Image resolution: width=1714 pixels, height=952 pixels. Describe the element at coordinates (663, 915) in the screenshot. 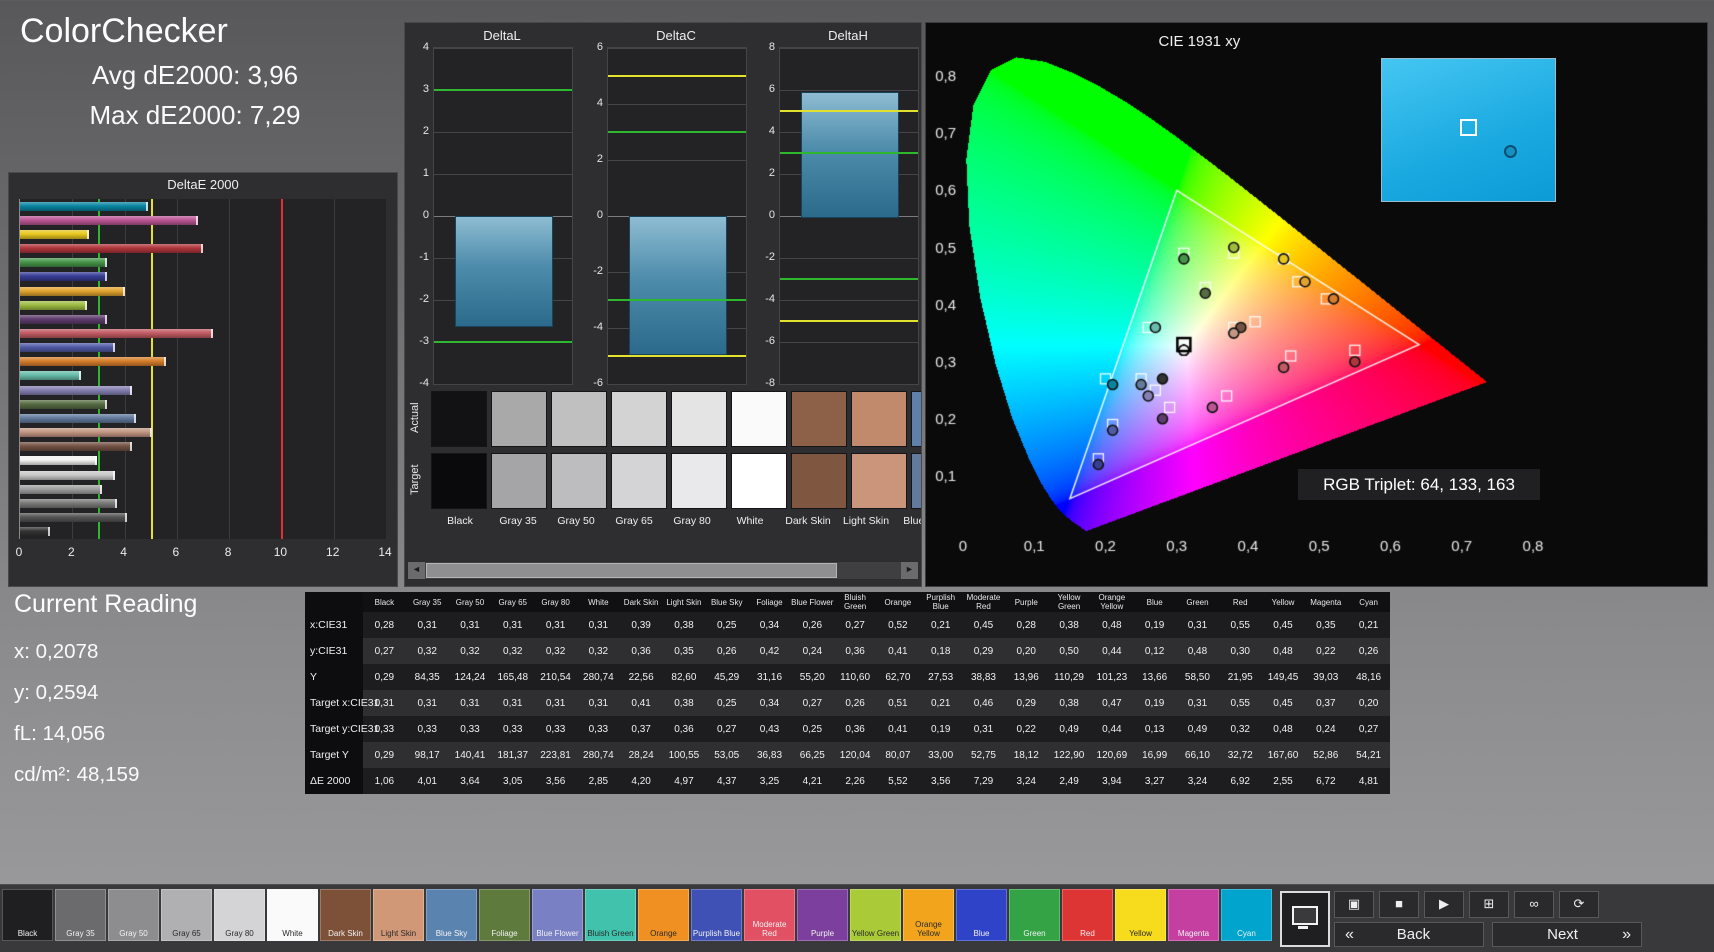

I see `patch-button-orange: Orange` at that location.